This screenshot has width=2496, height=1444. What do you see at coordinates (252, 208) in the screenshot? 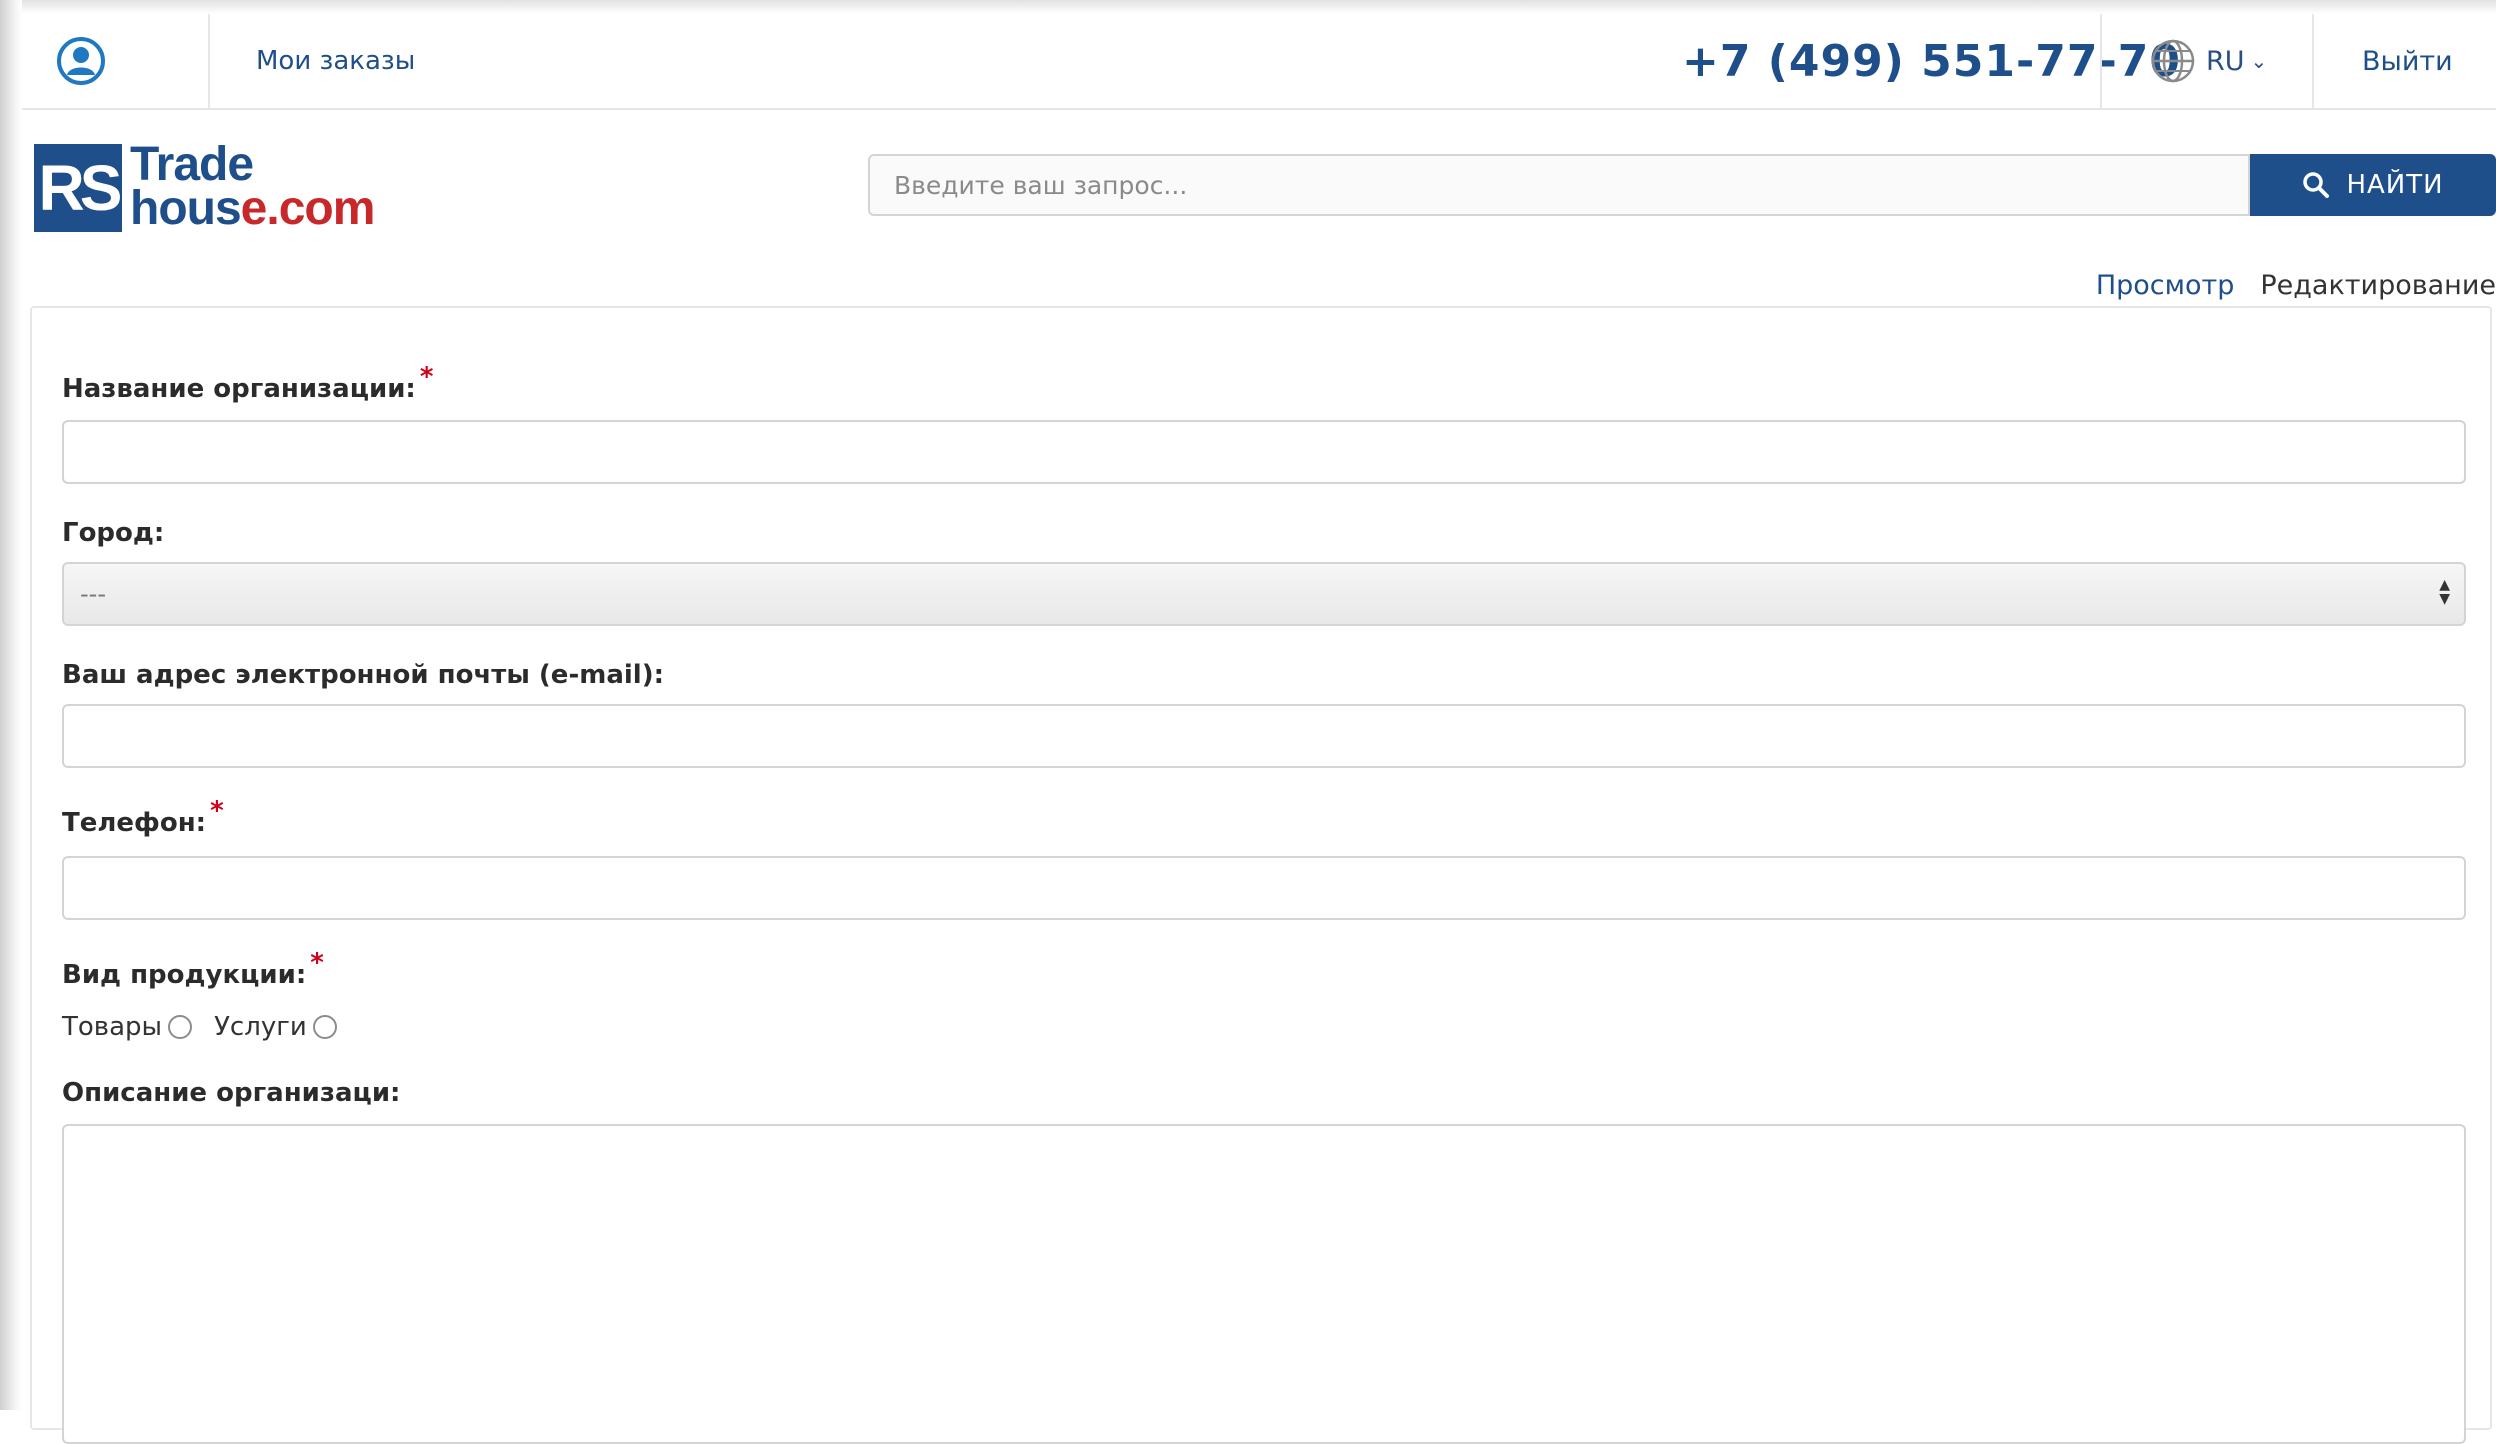
I see `logo-text-house: house.com` at bounding box center [252, 208].